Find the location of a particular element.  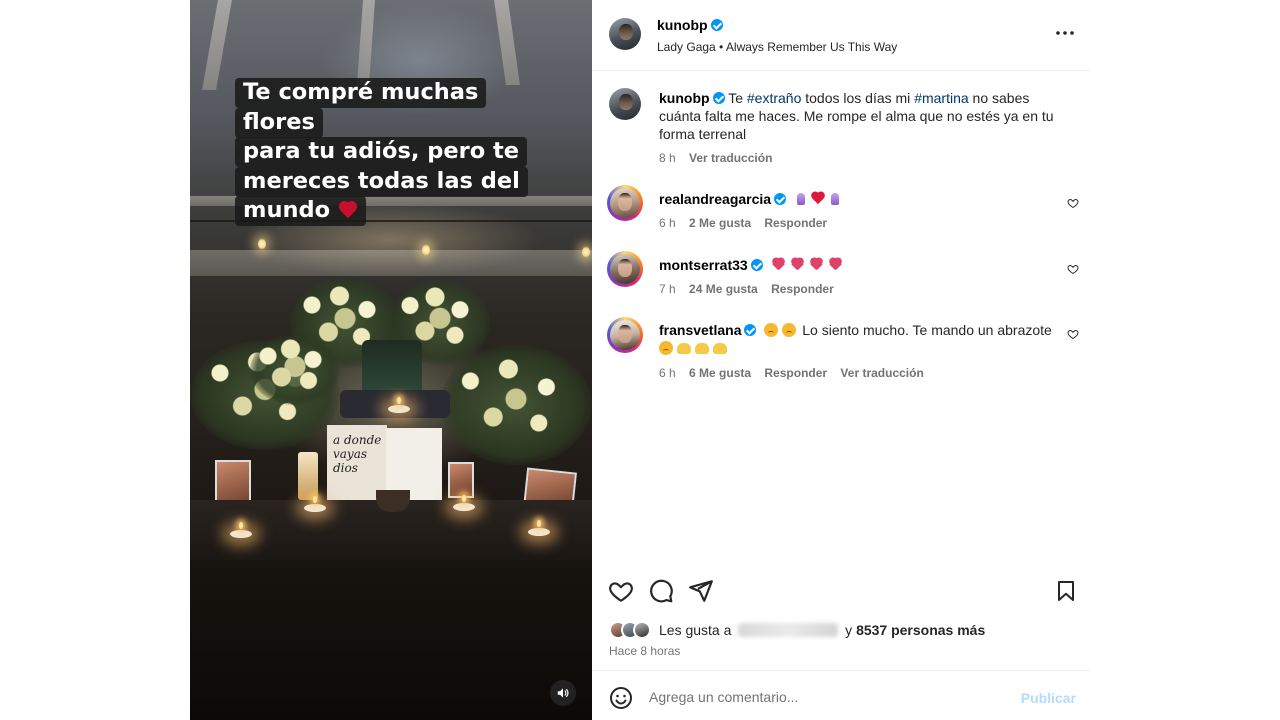

likes-and: y is located at coordinates (849, 630).